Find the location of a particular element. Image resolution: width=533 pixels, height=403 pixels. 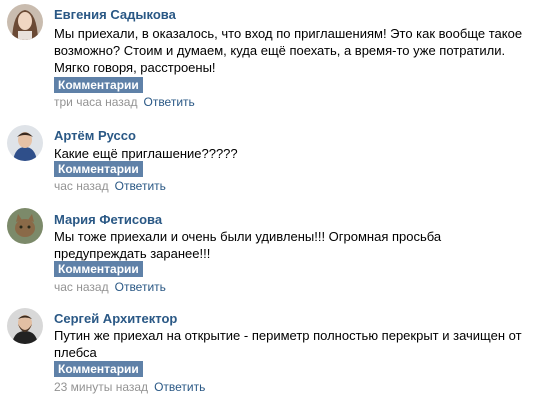

author-name: Мария Фетисова is located at coordinates (108, 219).